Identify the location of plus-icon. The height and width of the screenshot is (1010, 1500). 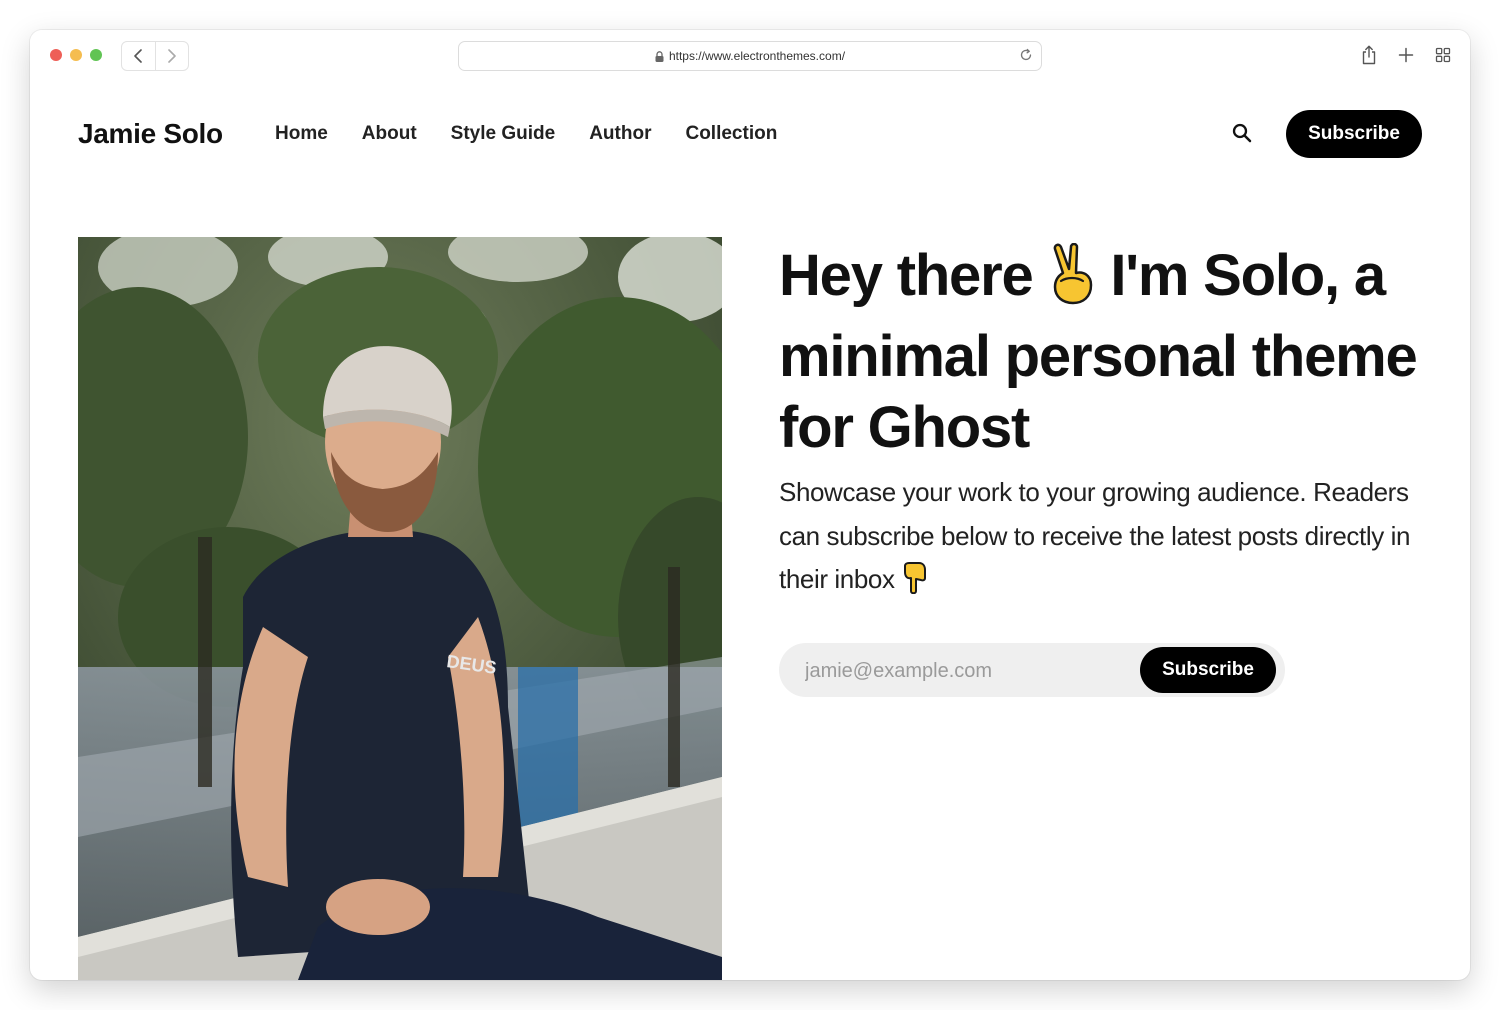
(1406, 55).